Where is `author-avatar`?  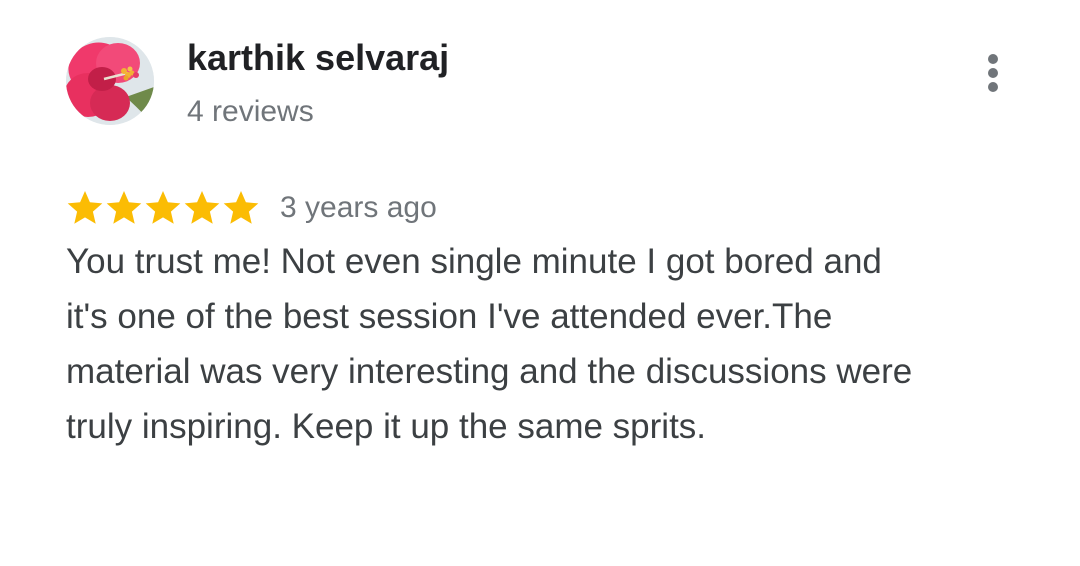
author-avatar is located at coordinates (110, 81).